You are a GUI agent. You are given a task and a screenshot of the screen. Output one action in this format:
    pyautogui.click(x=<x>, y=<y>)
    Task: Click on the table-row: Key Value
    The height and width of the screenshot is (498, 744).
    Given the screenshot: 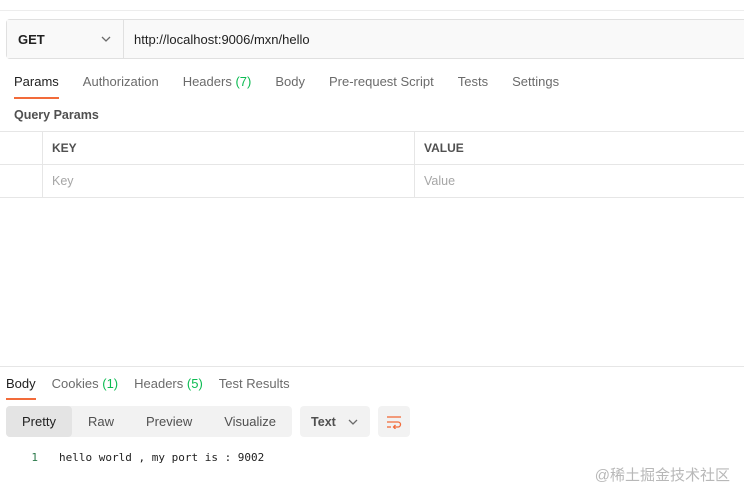 What is the action you would take?
    pyautogui.click(x=372, y=181)
    